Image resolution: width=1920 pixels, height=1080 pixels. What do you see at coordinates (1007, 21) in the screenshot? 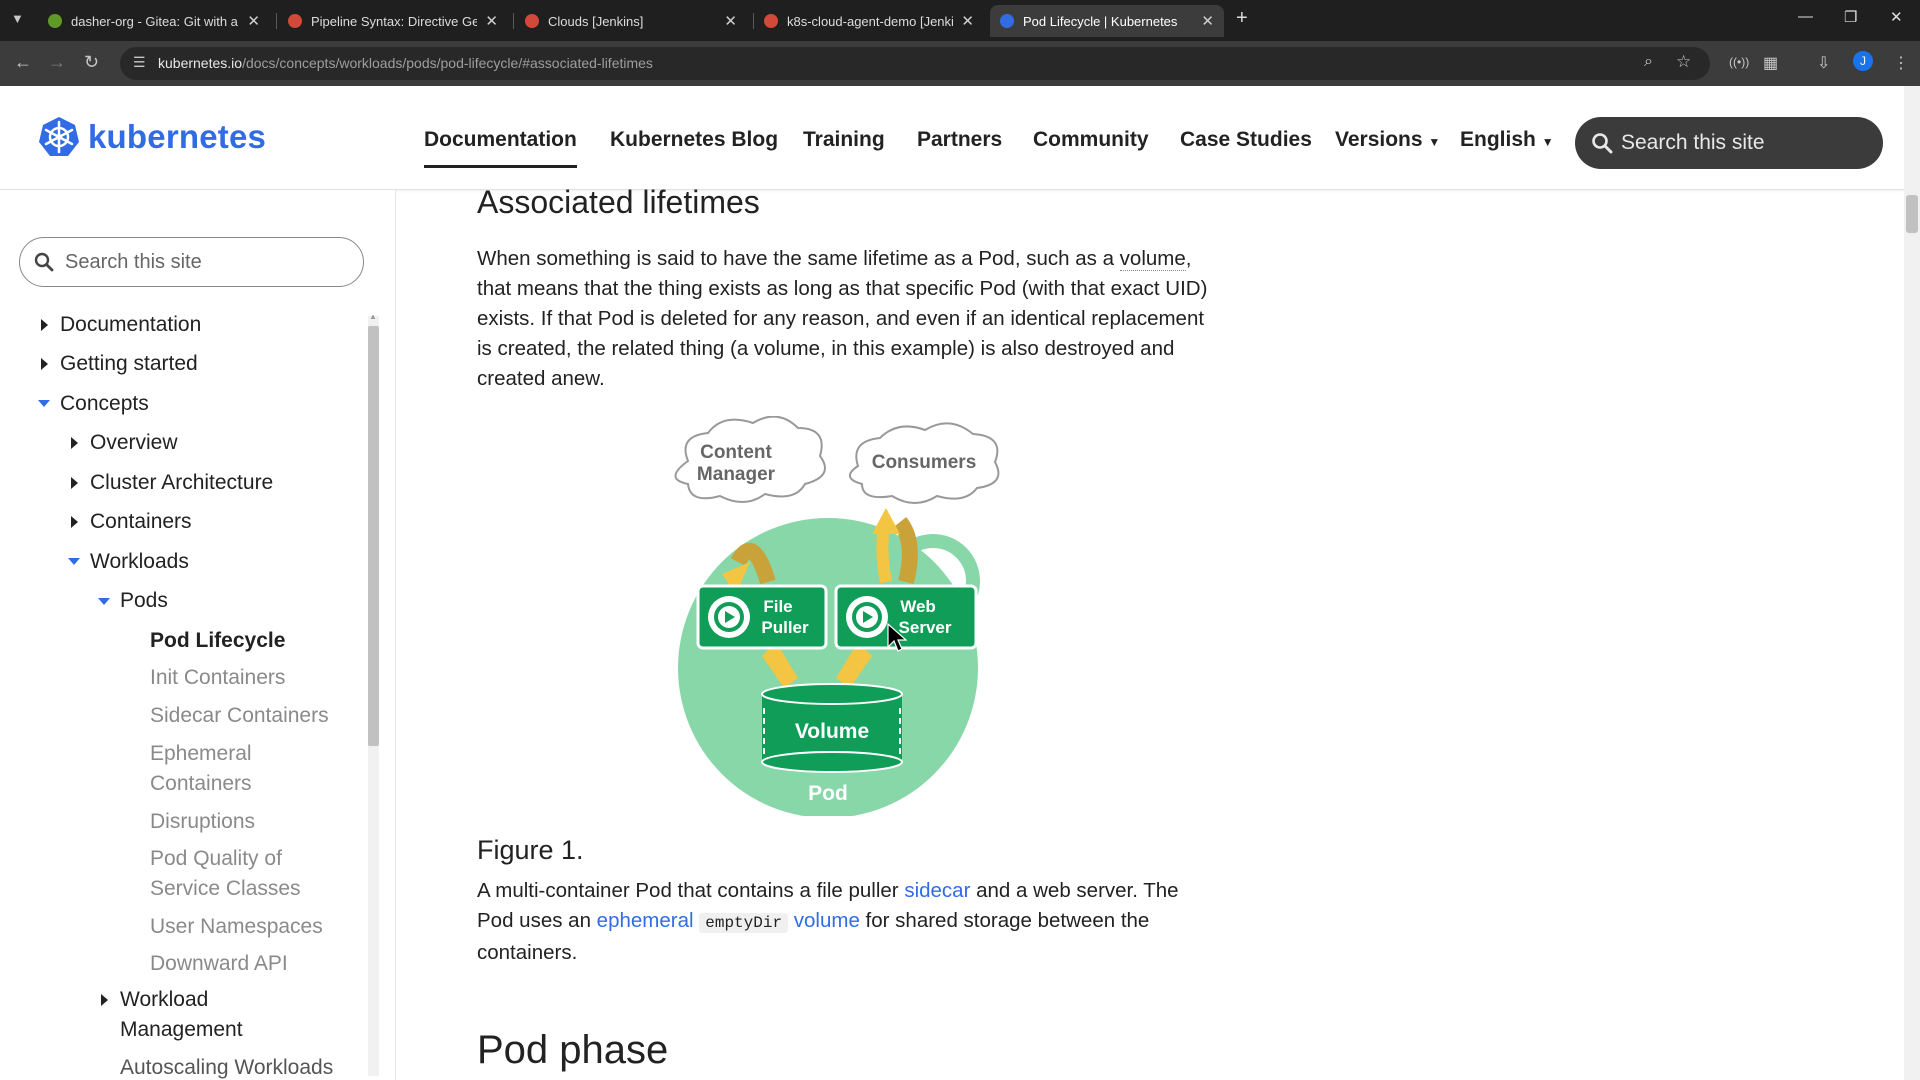
I see `kubernetes-favicon-icon` at bounding box center [1007, 21].